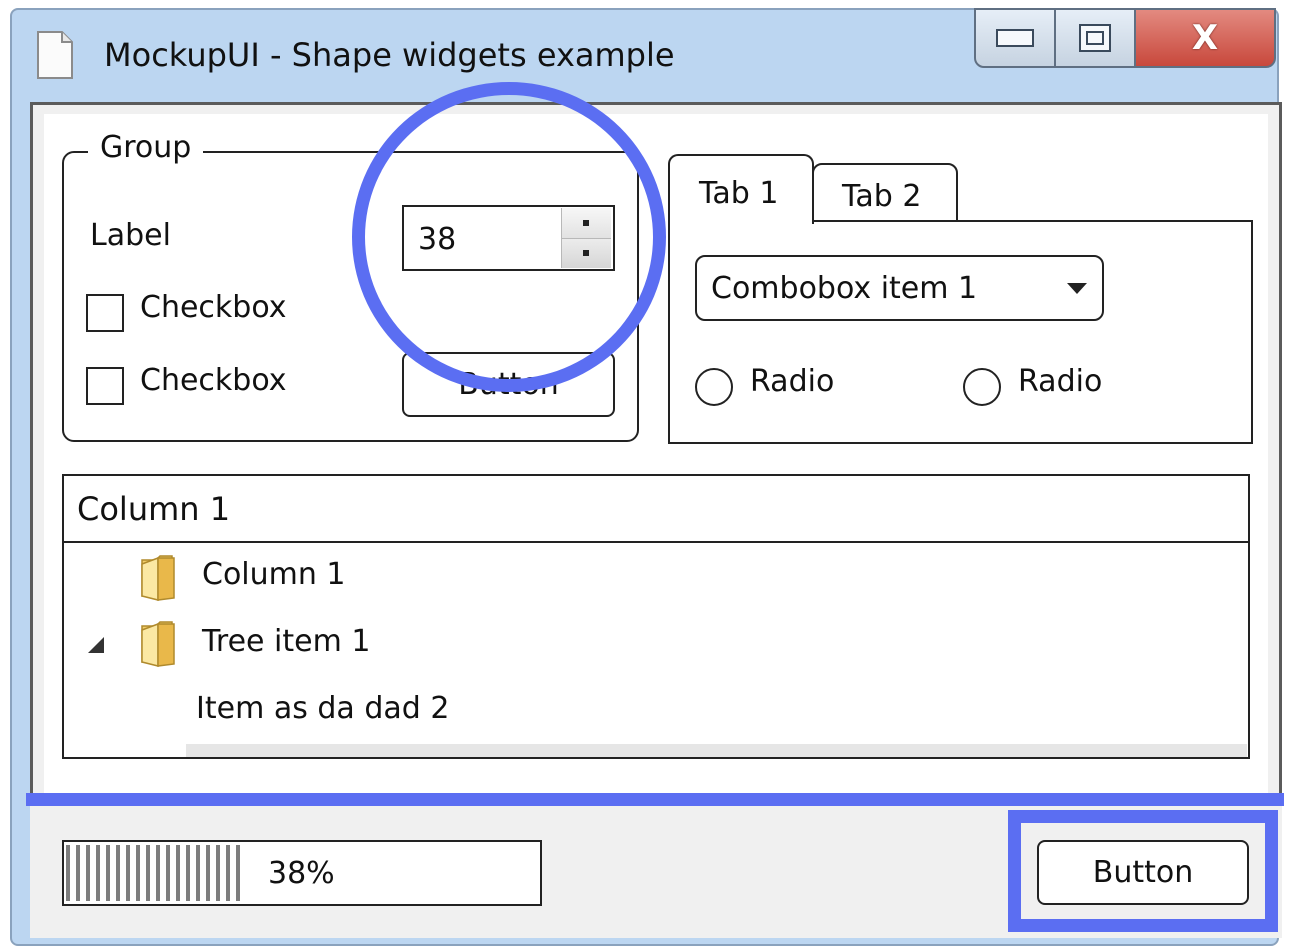 Image resolution: width=1289 pixels, height=950 pixels. Describe the element at coordinates (716, 750) in the screenshot. I see `horizontal-scrollbar` at that location.